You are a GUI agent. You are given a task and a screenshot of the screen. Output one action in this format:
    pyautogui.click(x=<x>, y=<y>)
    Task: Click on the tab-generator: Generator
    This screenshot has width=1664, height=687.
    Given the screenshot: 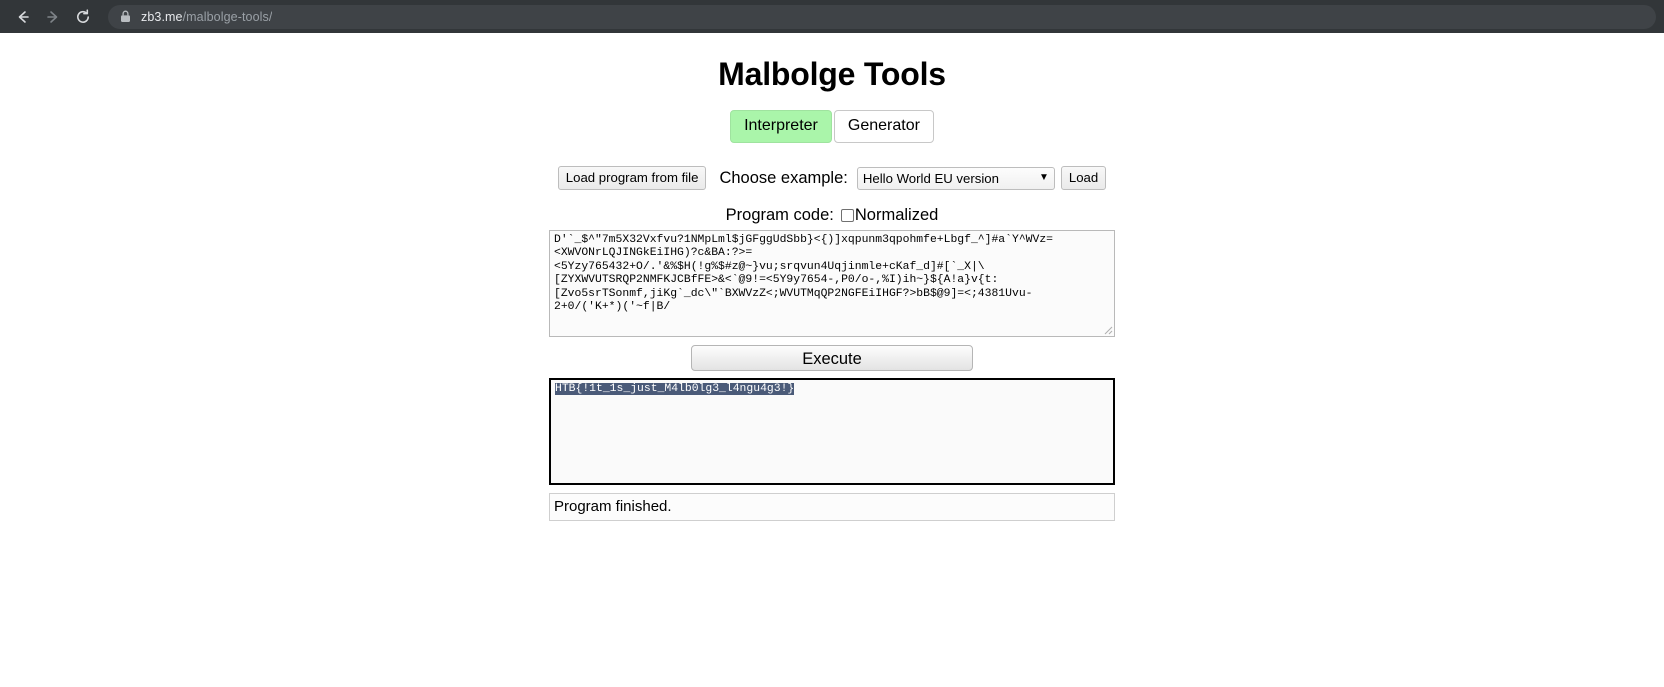 What is the action you would take?
    pyautogui.click(x=883, y=126)
    